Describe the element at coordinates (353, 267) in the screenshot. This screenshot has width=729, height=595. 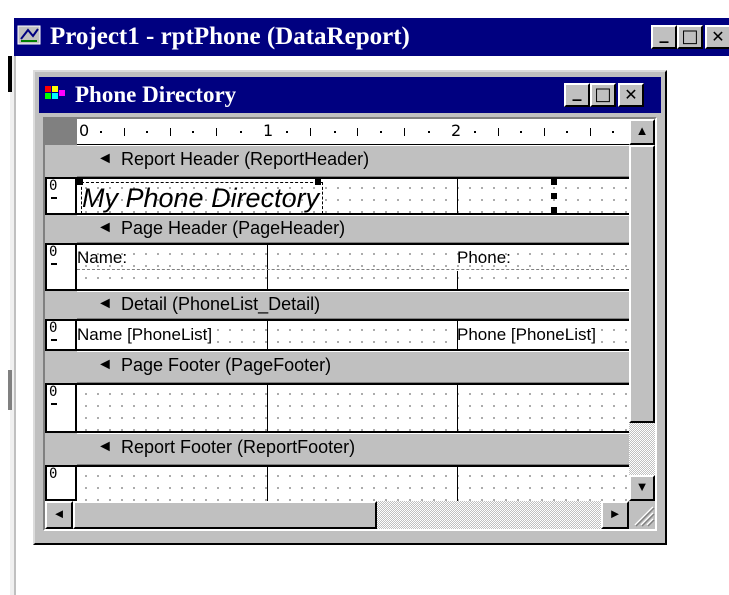
I see `section-page-header: Name: Phone:` at that location.